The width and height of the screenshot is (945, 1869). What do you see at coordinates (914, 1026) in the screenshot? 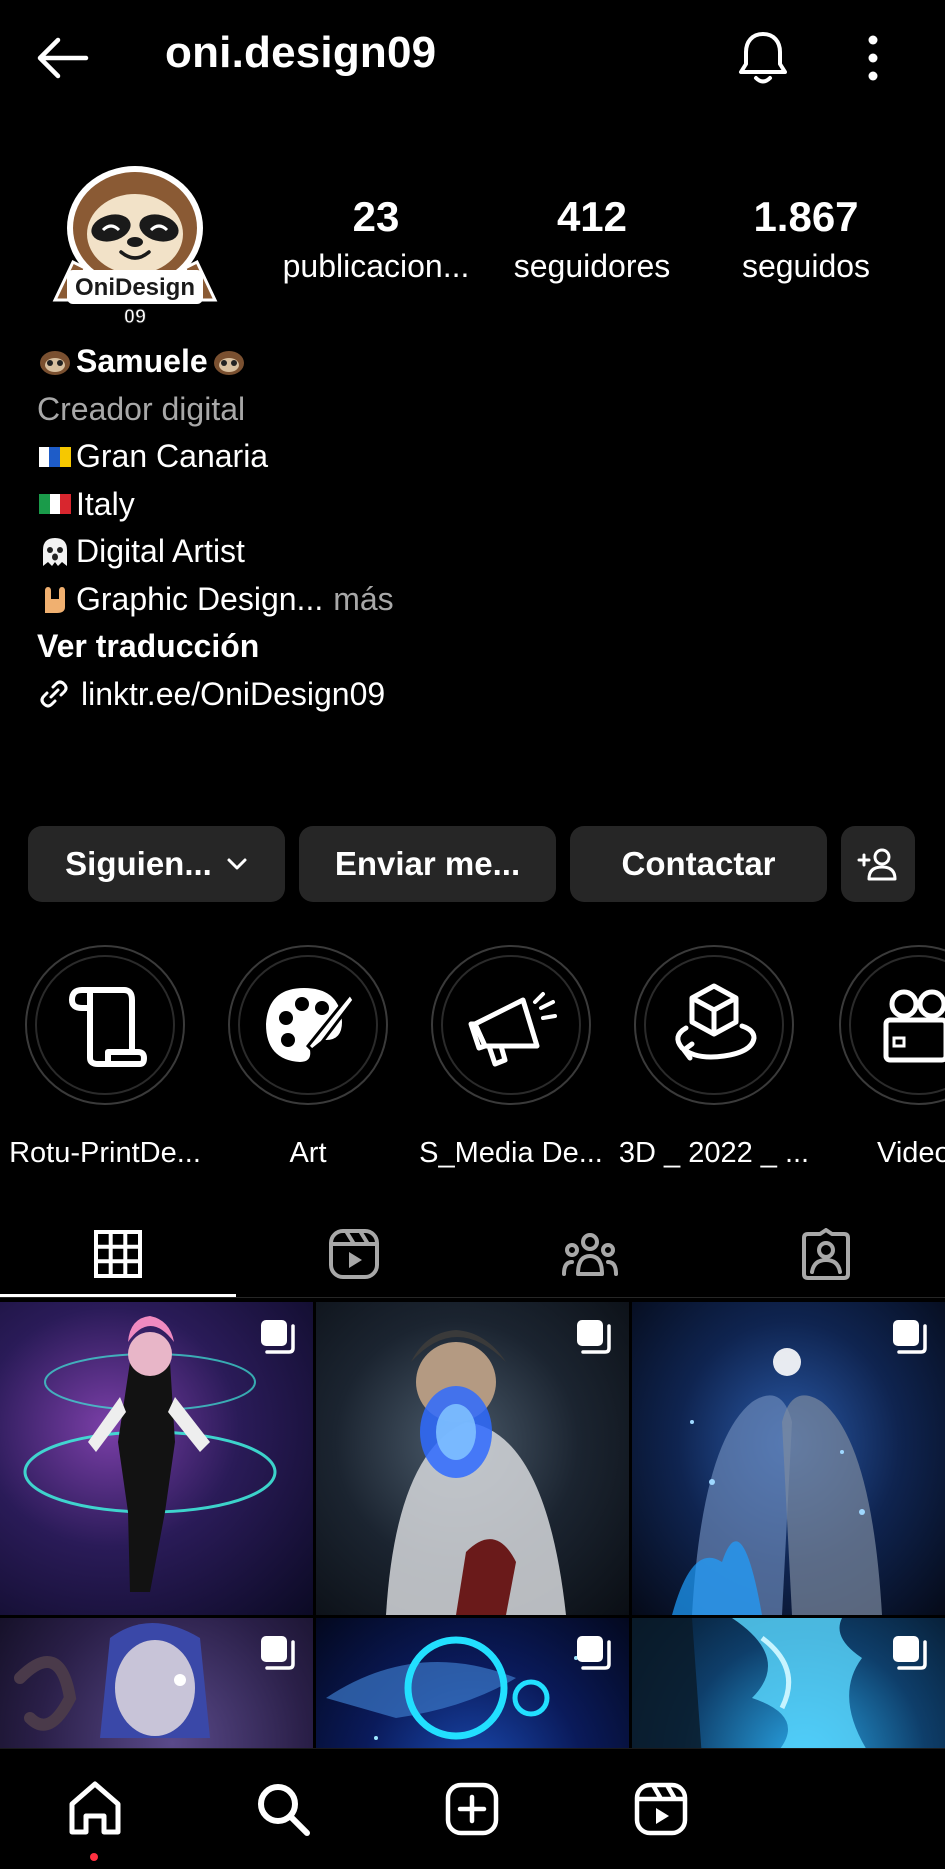
I see `video-camera-icon` at bounding box center [914, 1026].